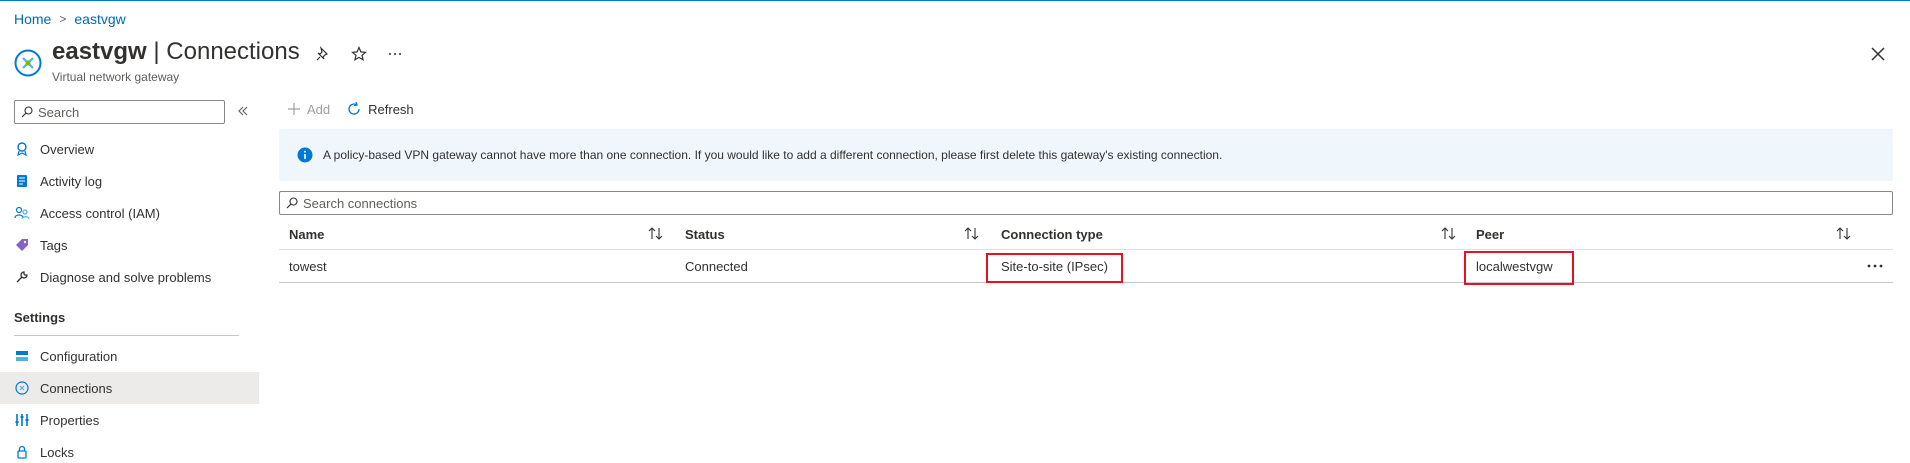 This screenshot has width=1910, height=463. I want to click on table-header: Name Status Connection type Peer, so click(1086, 235).